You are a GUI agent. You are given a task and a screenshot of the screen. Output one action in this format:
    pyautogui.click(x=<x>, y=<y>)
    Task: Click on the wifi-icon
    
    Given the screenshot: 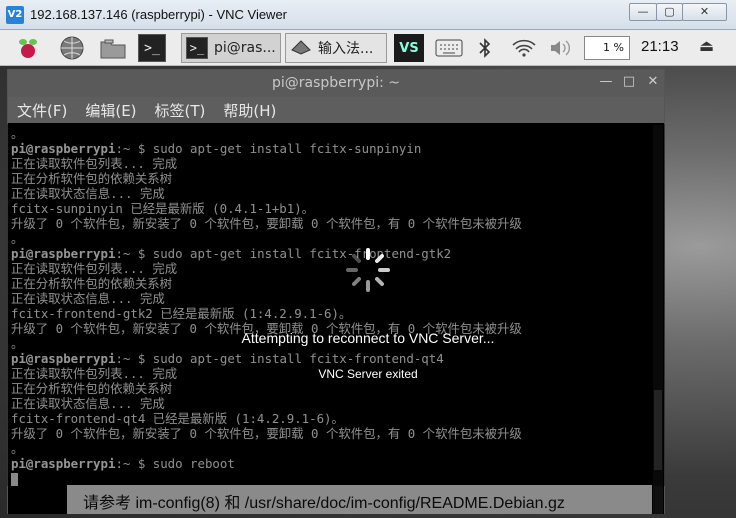 What is the action you would take?
    pyautogui.click(x=524, y=48)
    